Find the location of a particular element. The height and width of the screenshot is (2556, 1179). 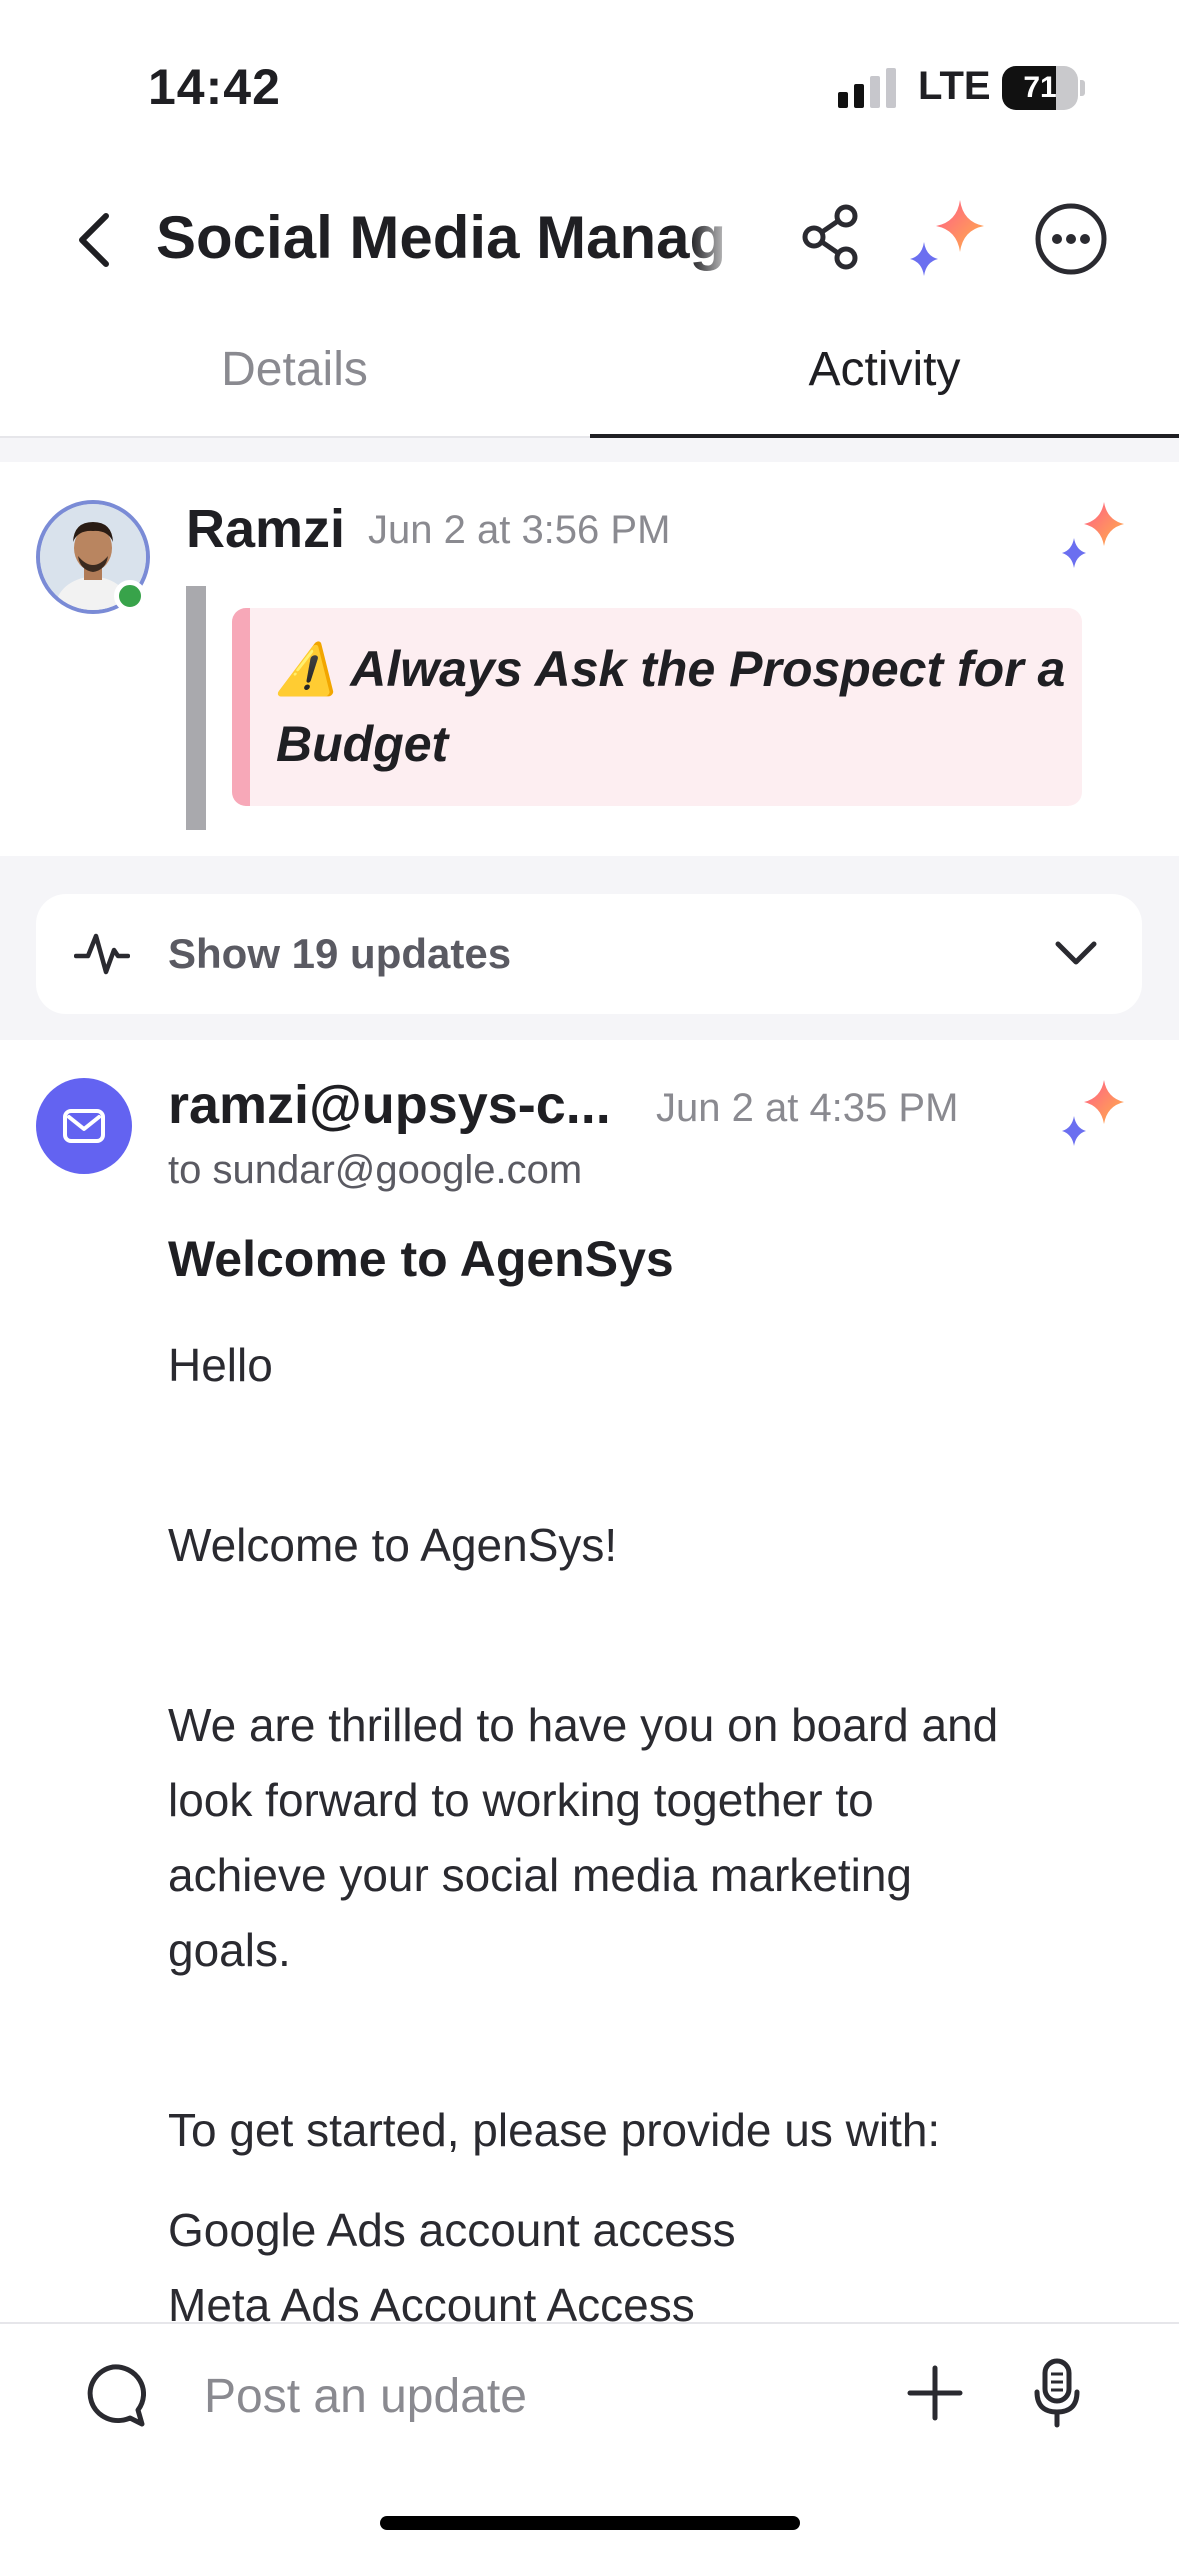

show-updates-label: Show 19 updates is located at coordinates (339, 954).